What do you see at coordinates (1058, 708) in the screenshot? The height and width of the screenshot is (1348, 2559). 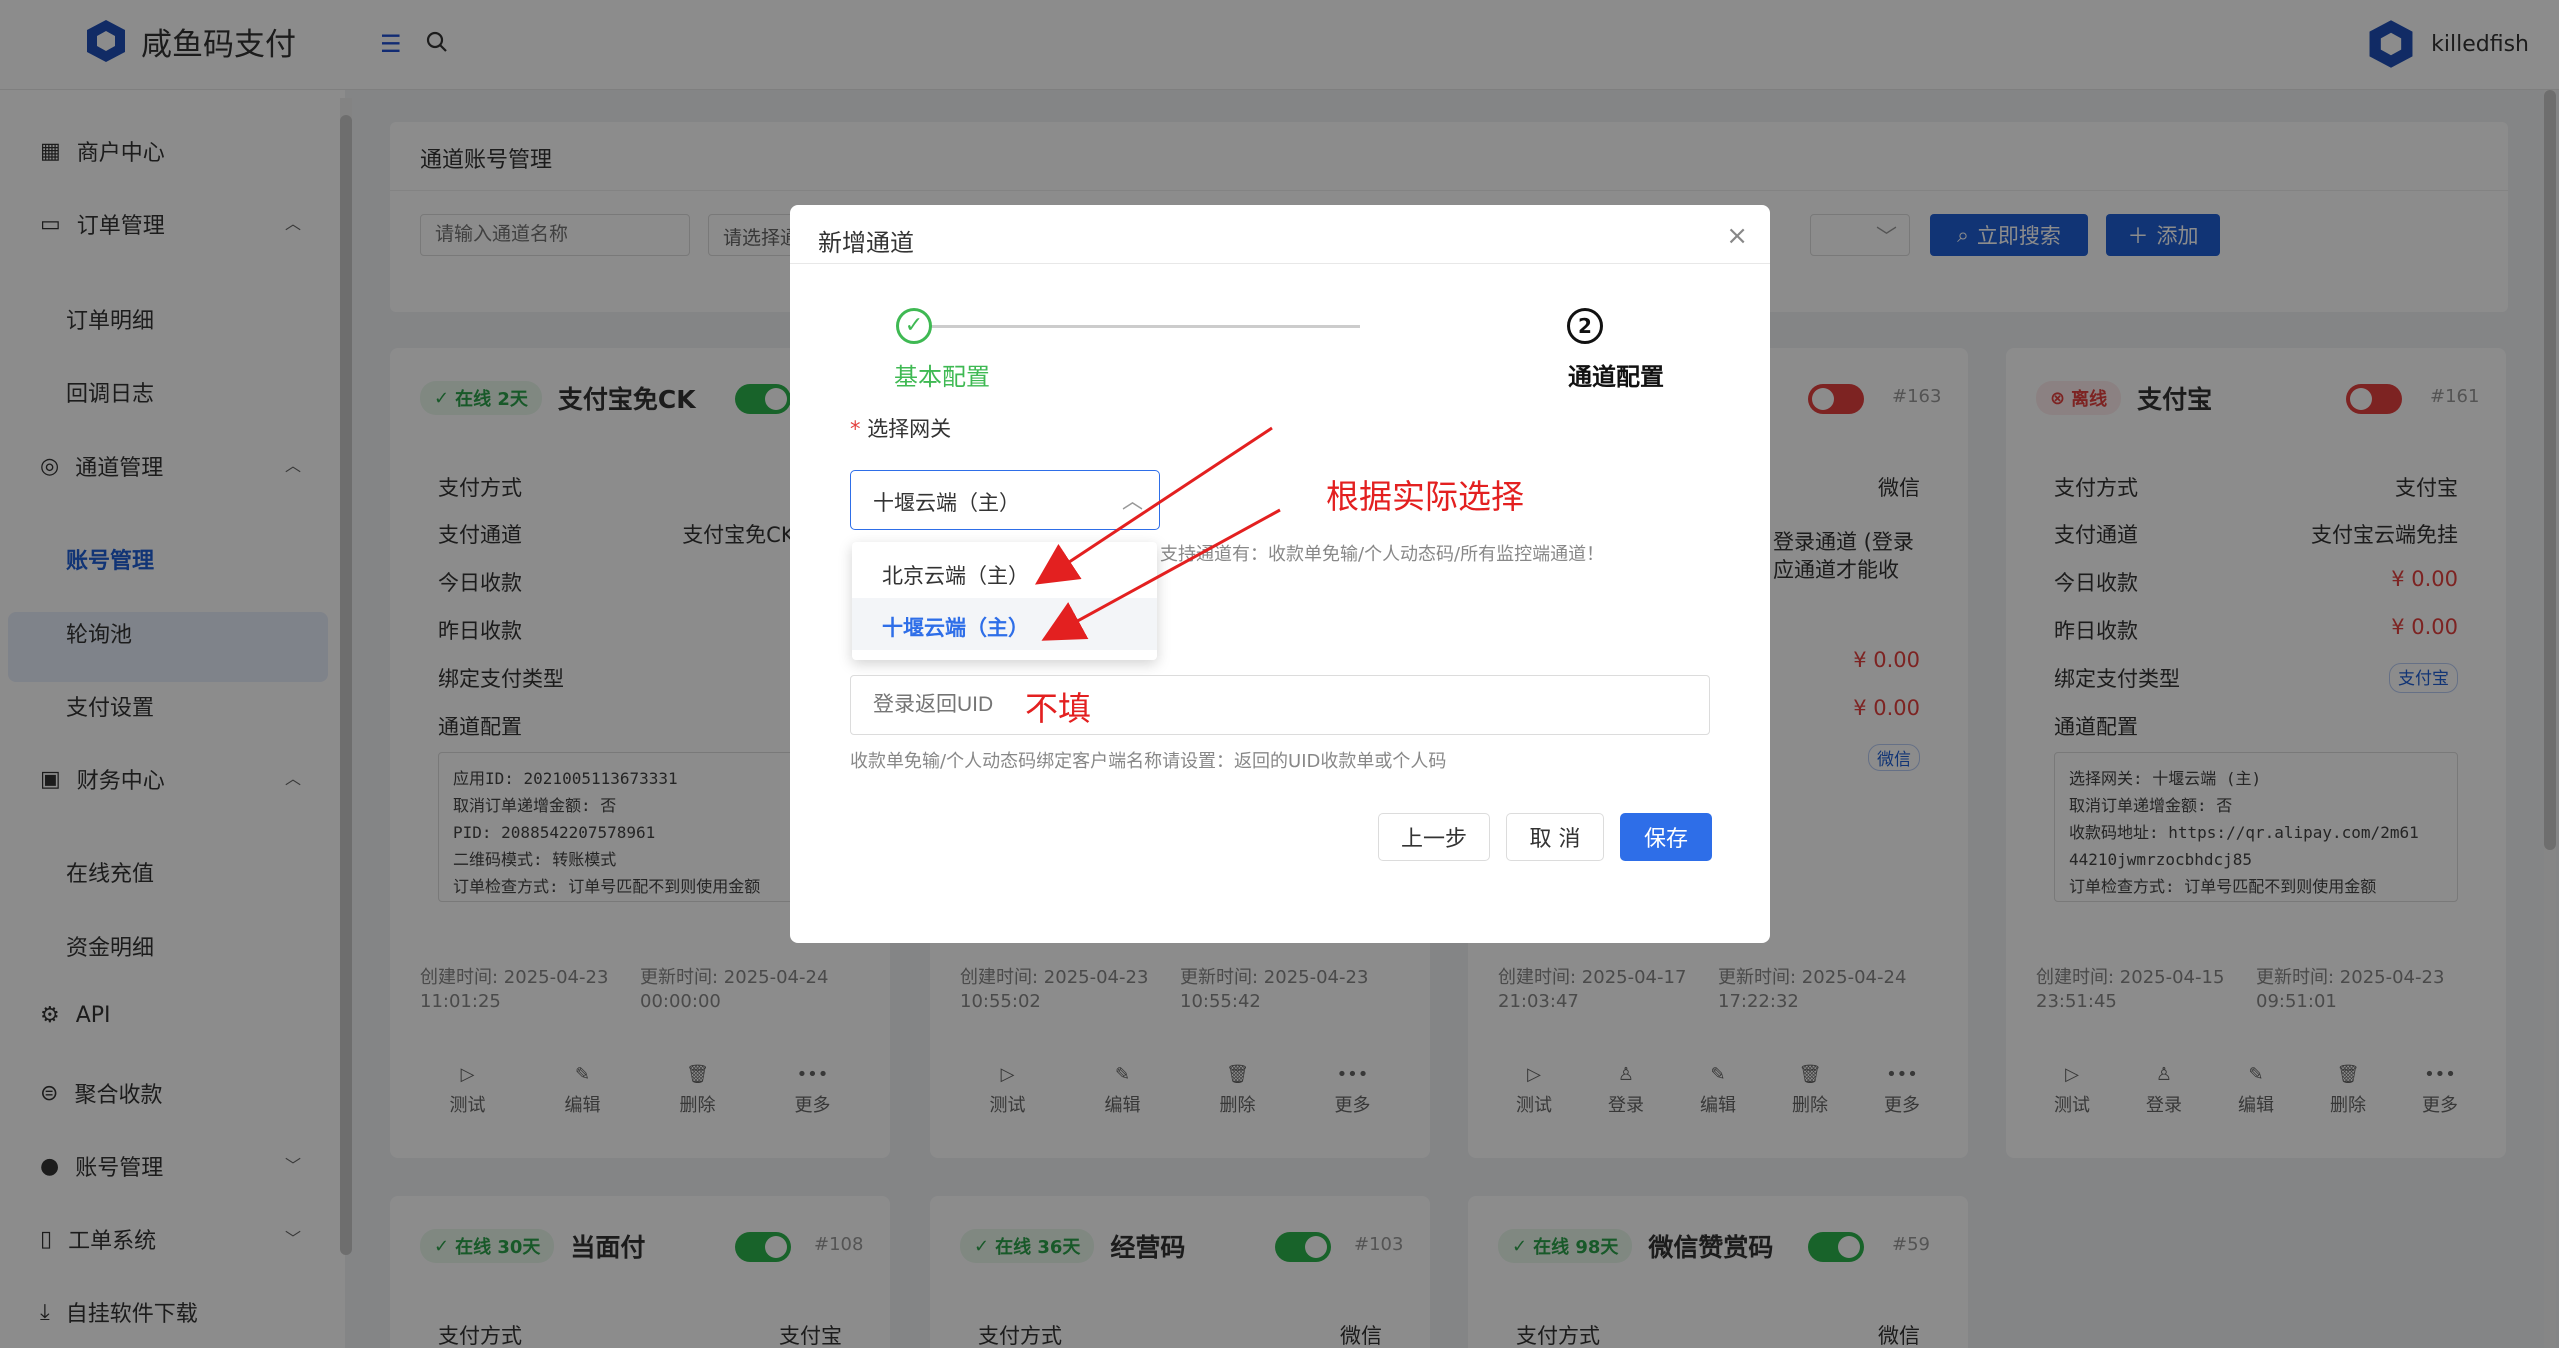 I see `annotation-no-fill: 不填` at bounding box center [1058, 708].